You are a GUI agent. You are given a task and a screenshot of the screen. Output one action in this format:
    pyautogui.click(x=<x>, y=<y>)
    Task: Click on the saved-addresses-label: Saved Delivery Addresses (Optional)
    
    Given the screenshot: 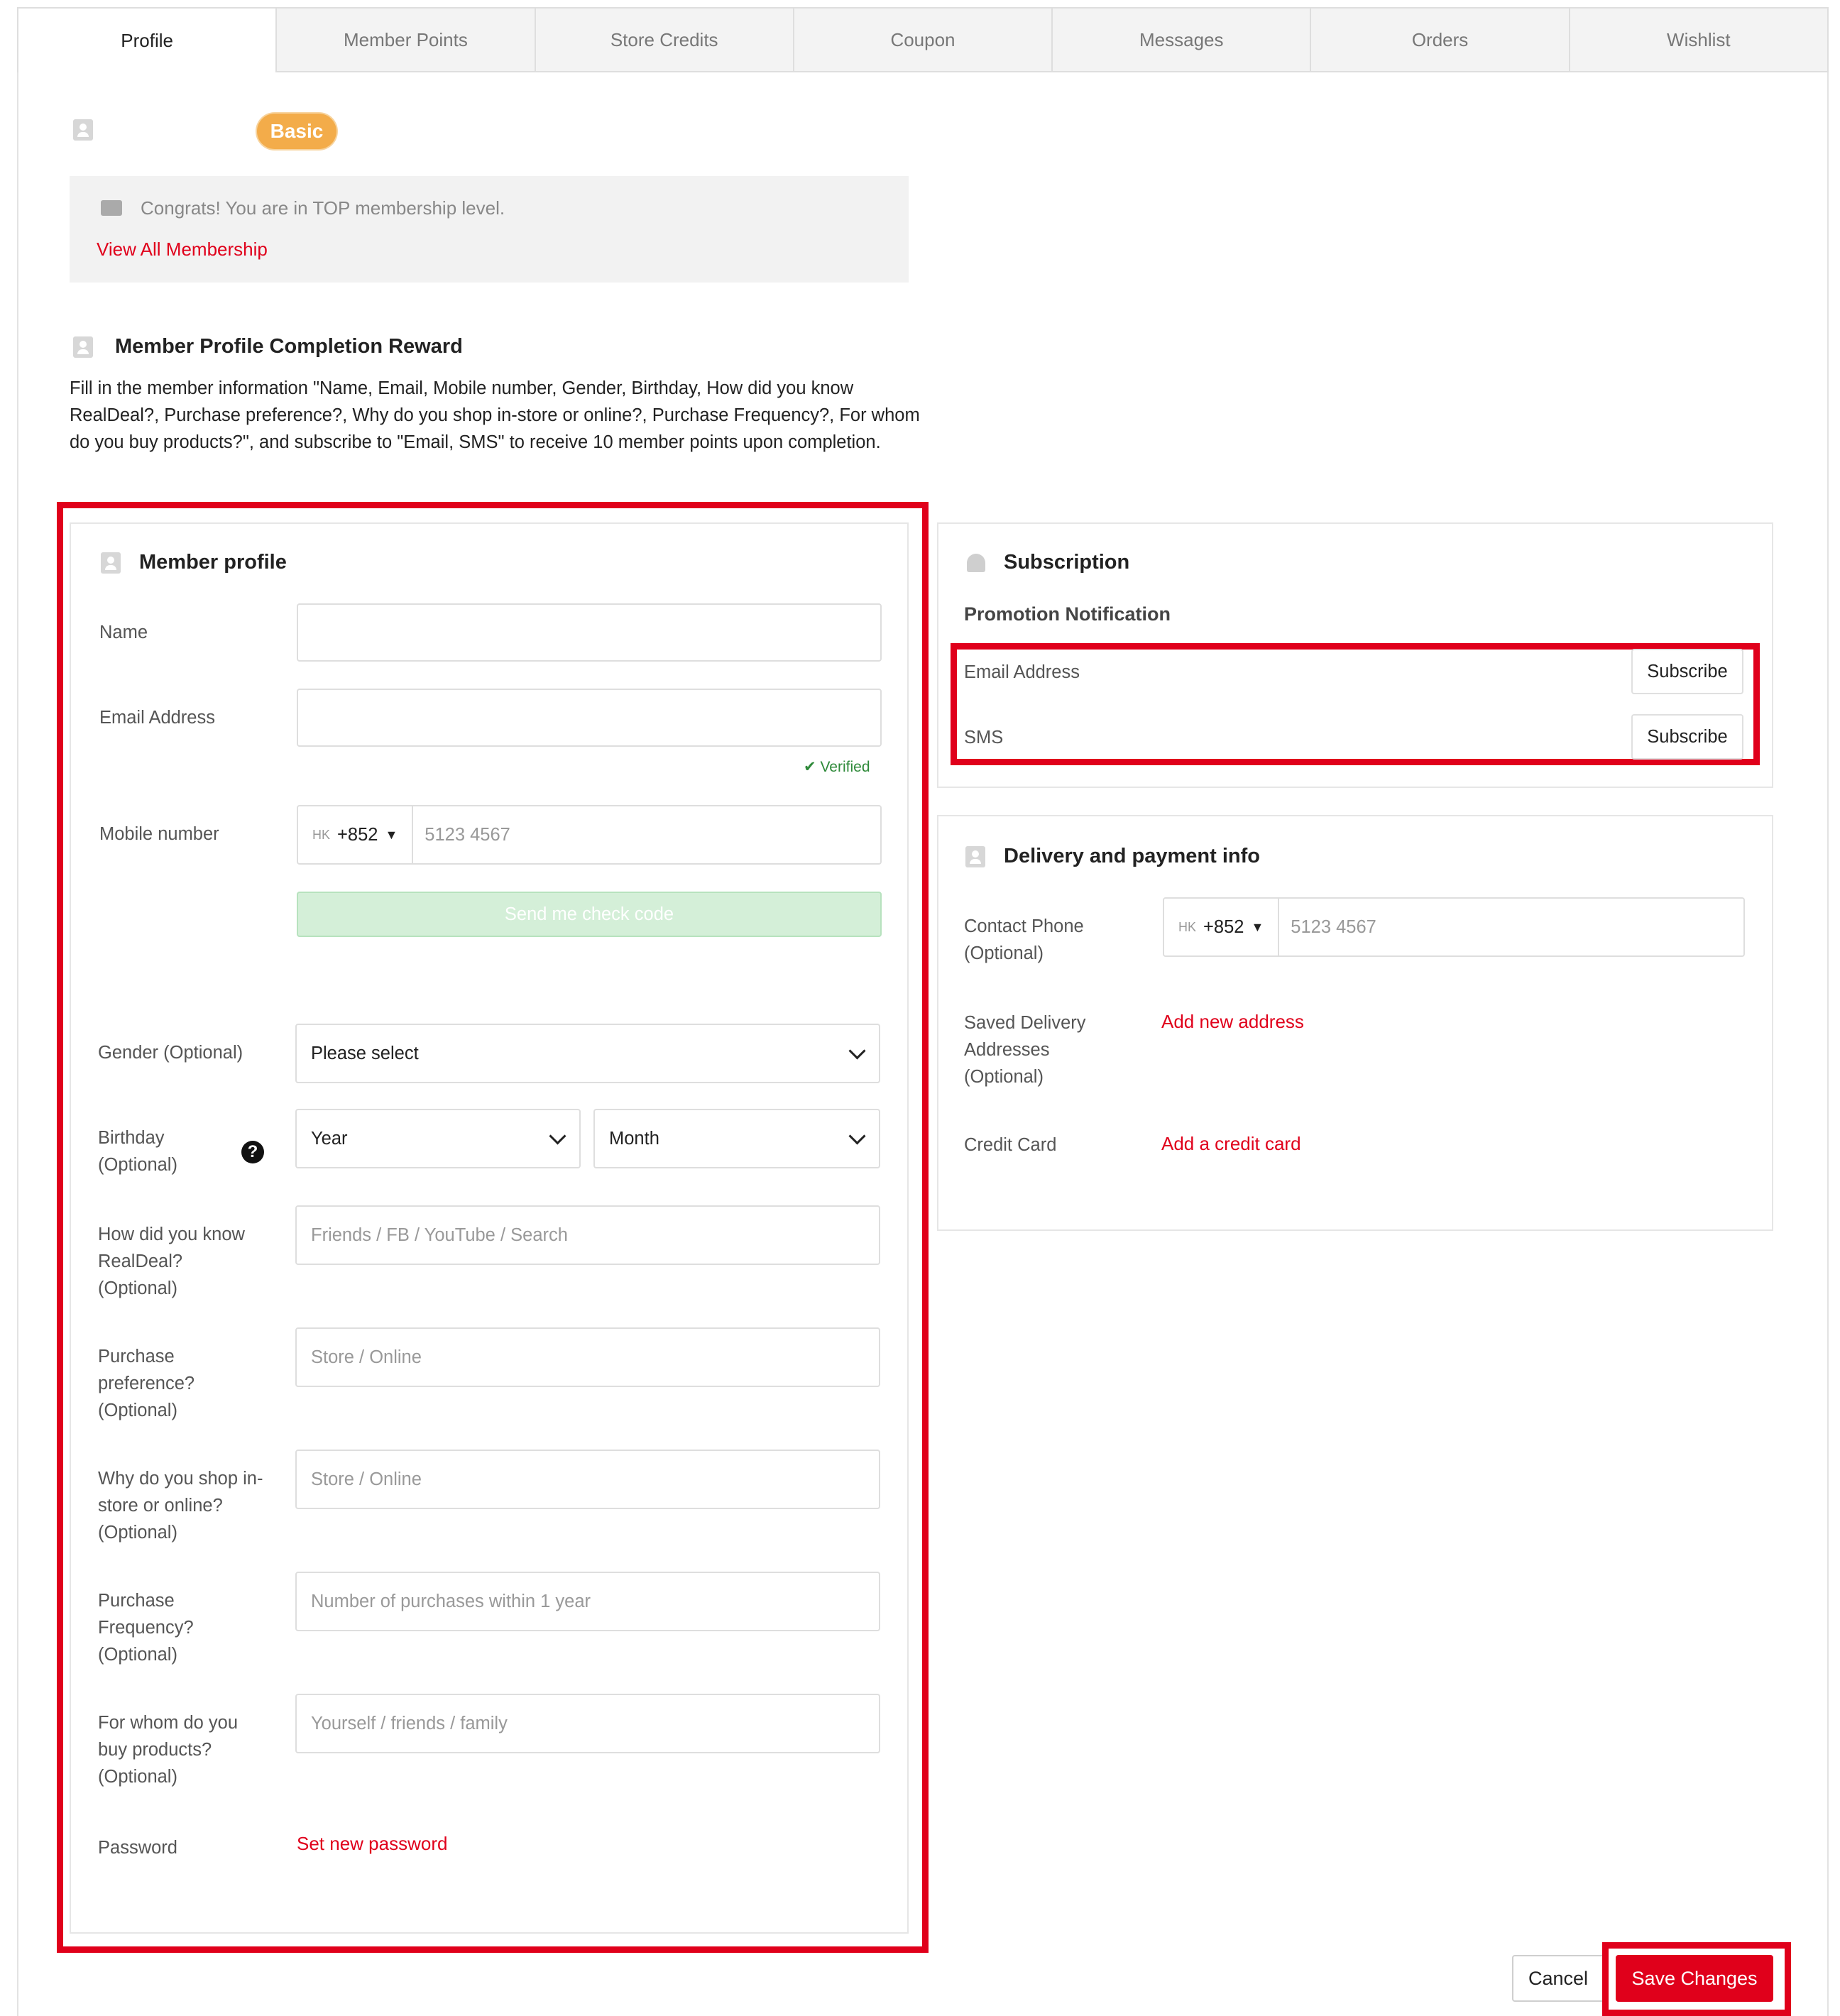 What is the action you would take?
    pyautogui.click(x=1025, y=1050)
    